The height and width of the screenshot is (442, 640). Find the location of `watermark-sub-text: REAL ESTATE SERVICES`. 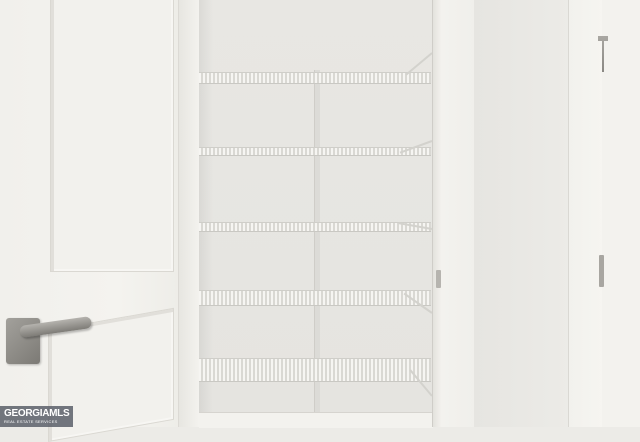

watermark-sub-text: REAL ESTATE SERVICES is located at coordinates (31, 421).